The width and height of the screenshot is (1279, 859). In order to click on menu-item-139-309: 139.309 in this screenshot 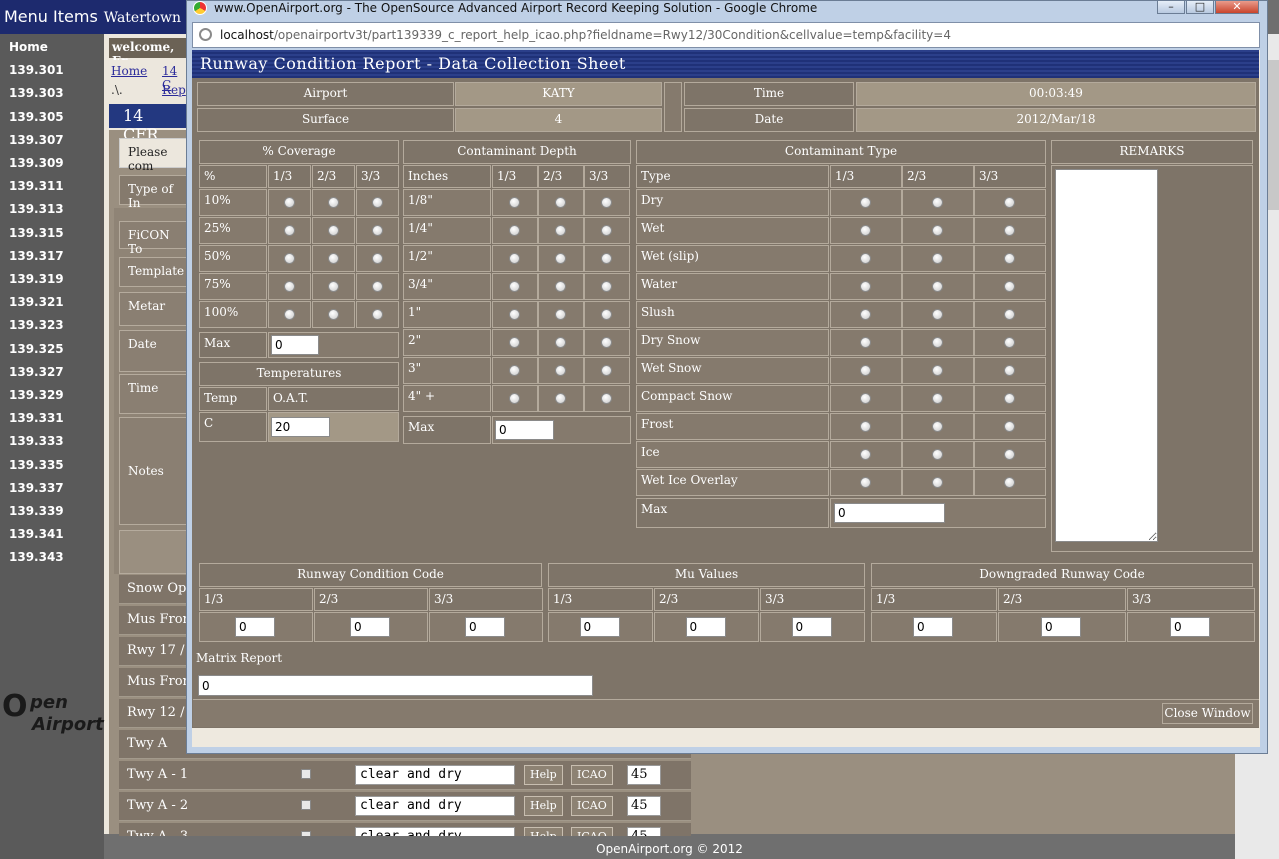, I will do `click(54, 163)`.